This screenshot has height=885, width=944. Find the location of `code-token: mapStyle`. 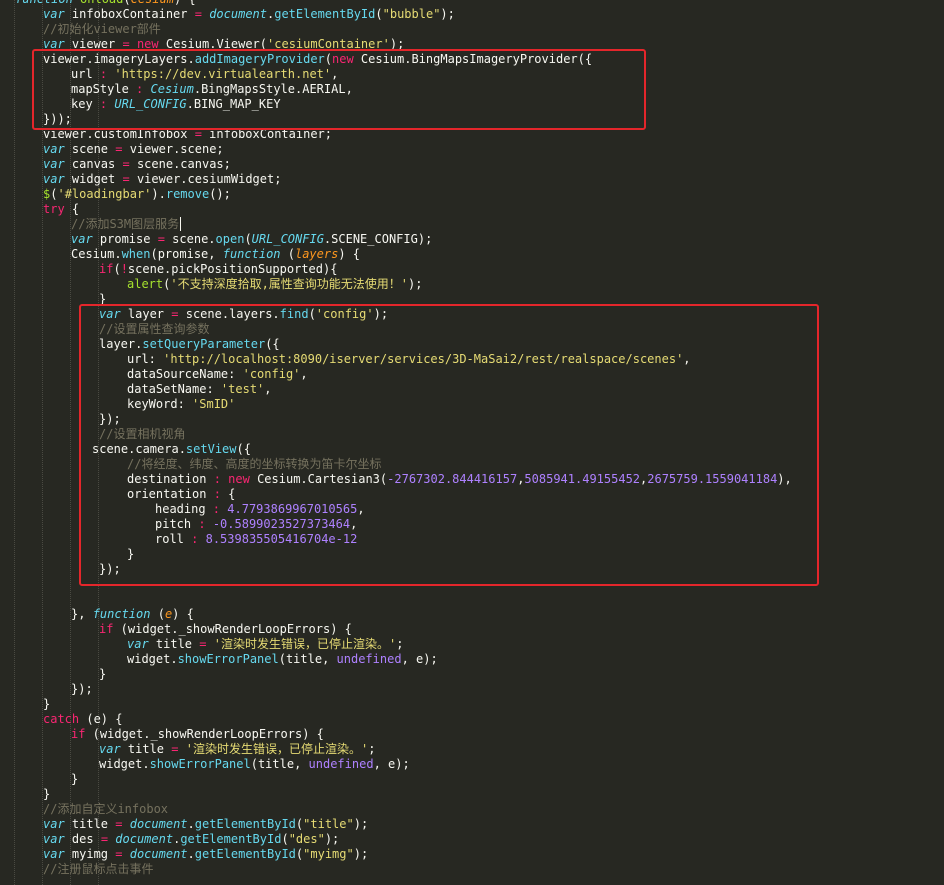

code-token: mapStyle is located at coordinates (104, 89).